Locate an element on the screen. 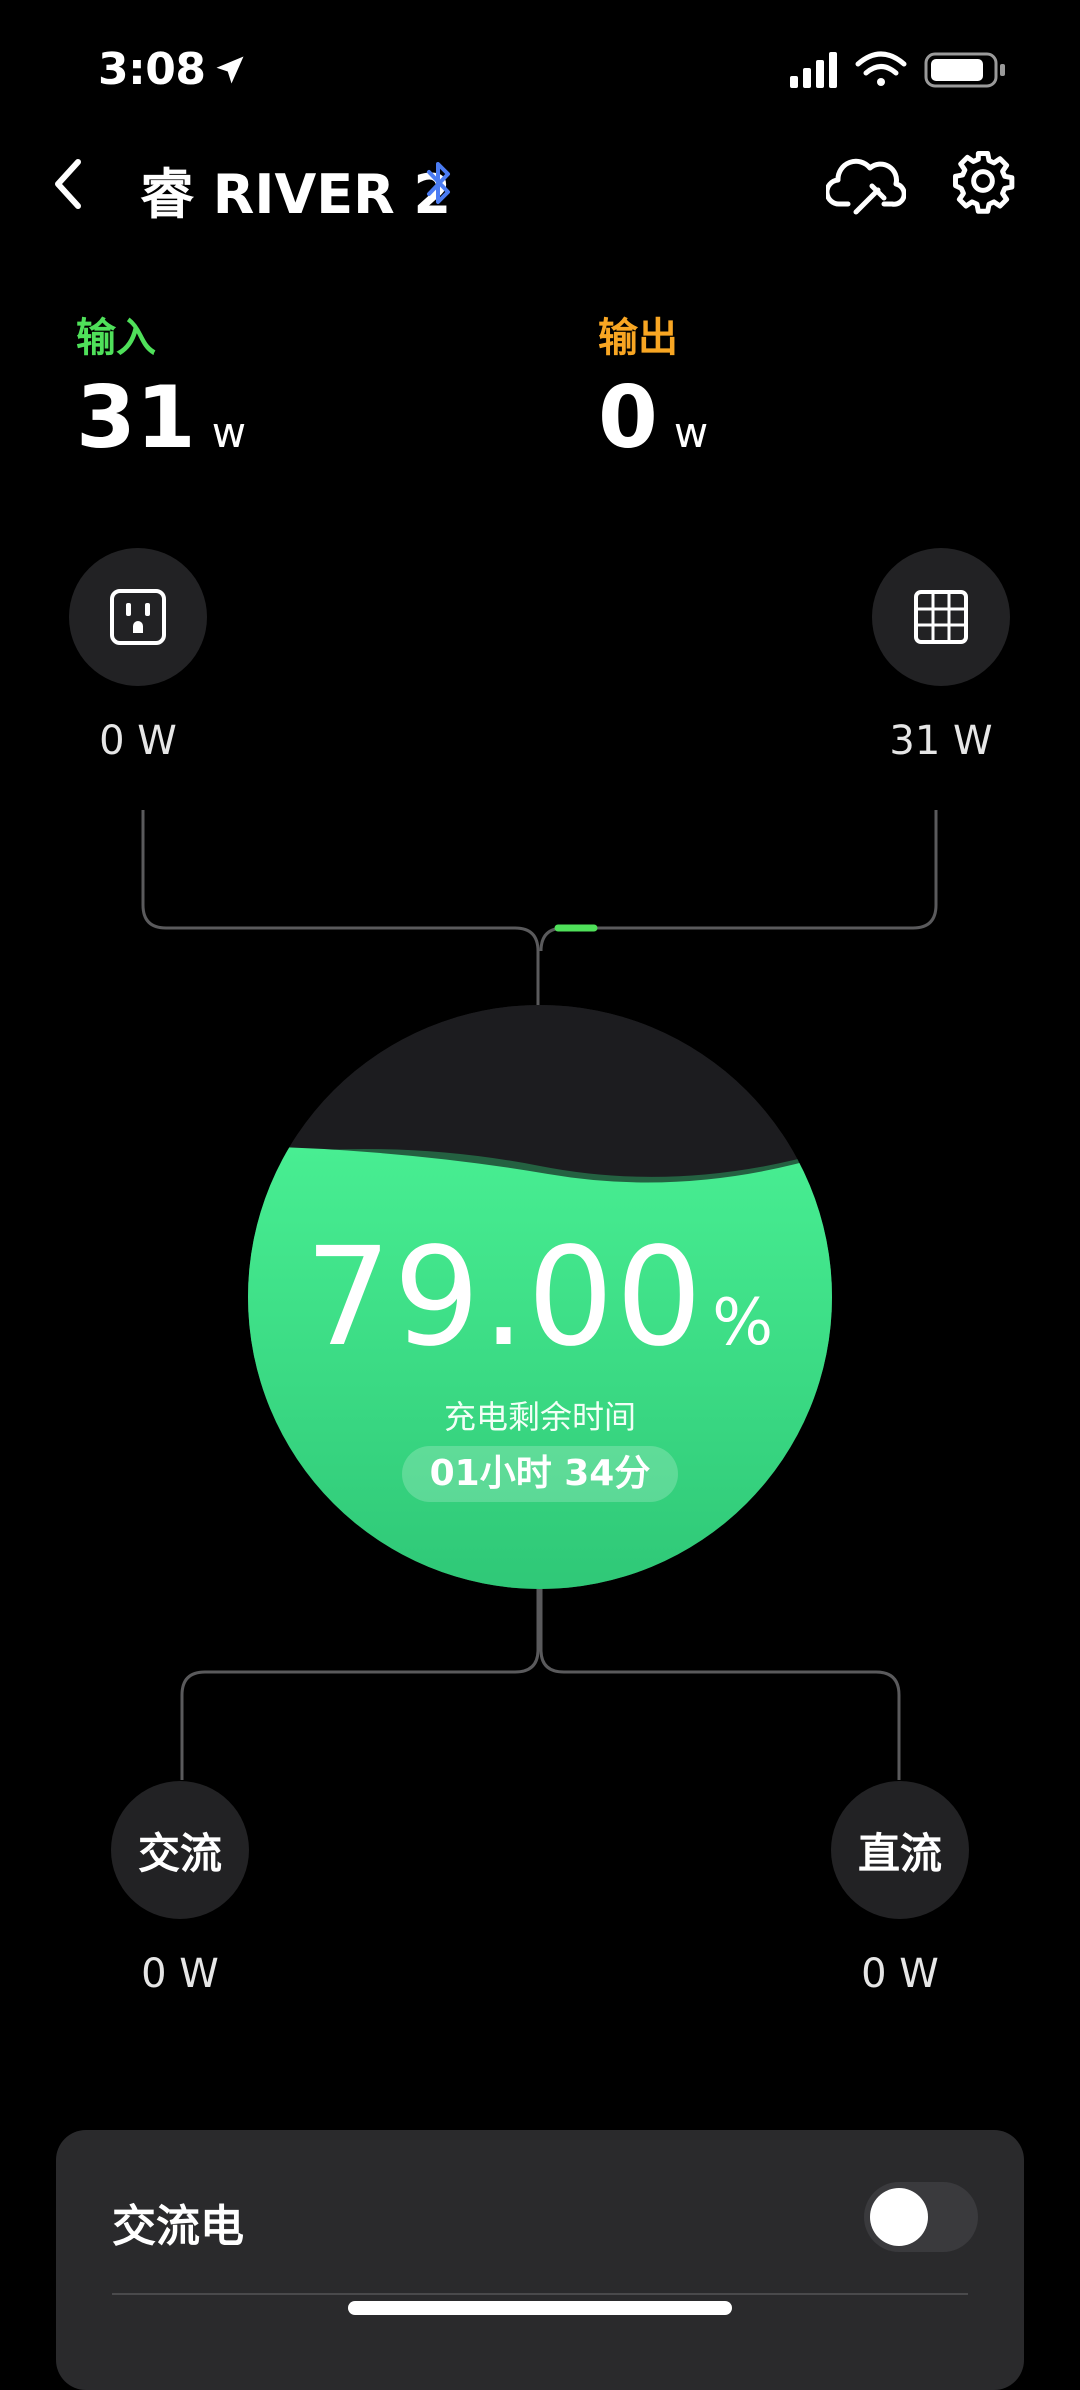 The height and width of the screenshot is (2390, 1080). dc-output-node: 直流 is located at coordinates (900, 1850).